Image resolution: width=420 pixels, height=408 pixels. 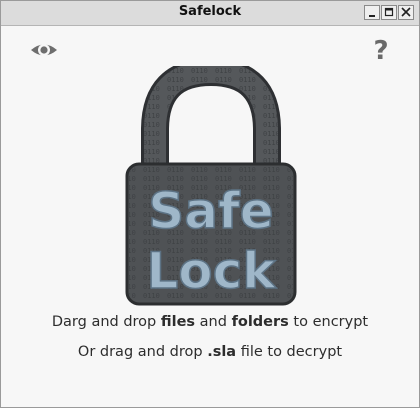 I want to click on instruction-text: Or drag and drop, so click(x=142, y=352).